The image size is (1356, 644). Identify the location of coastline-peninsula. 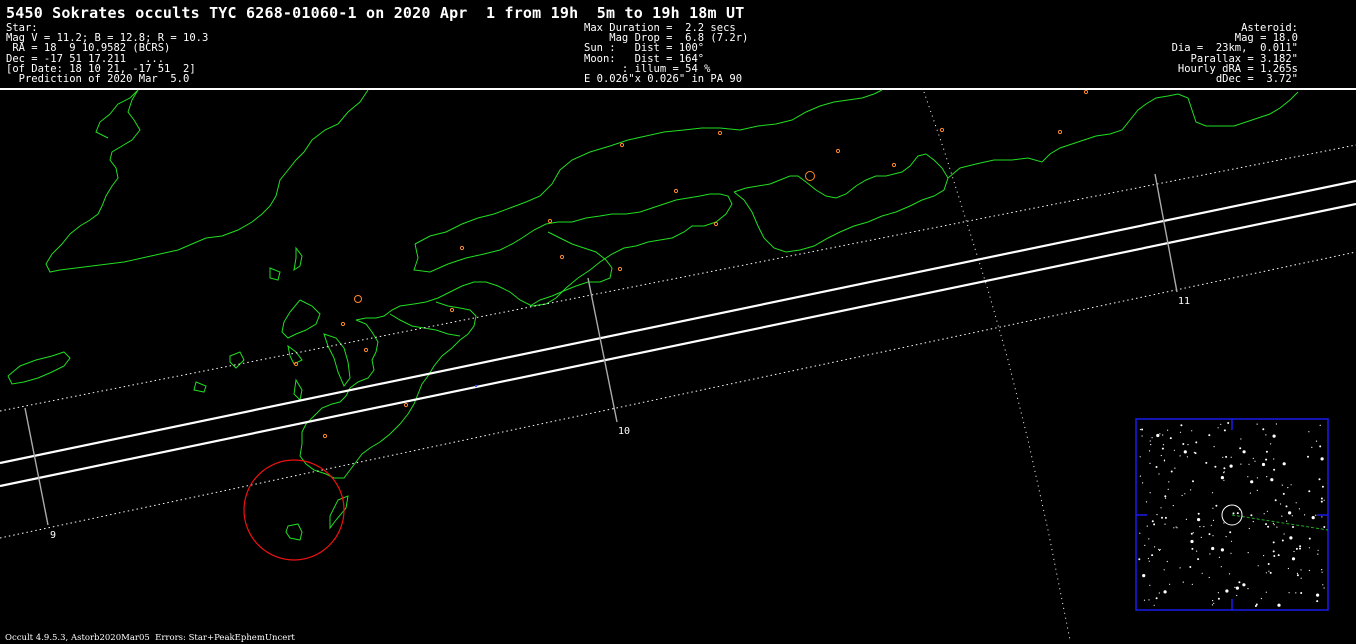
(117, 114).